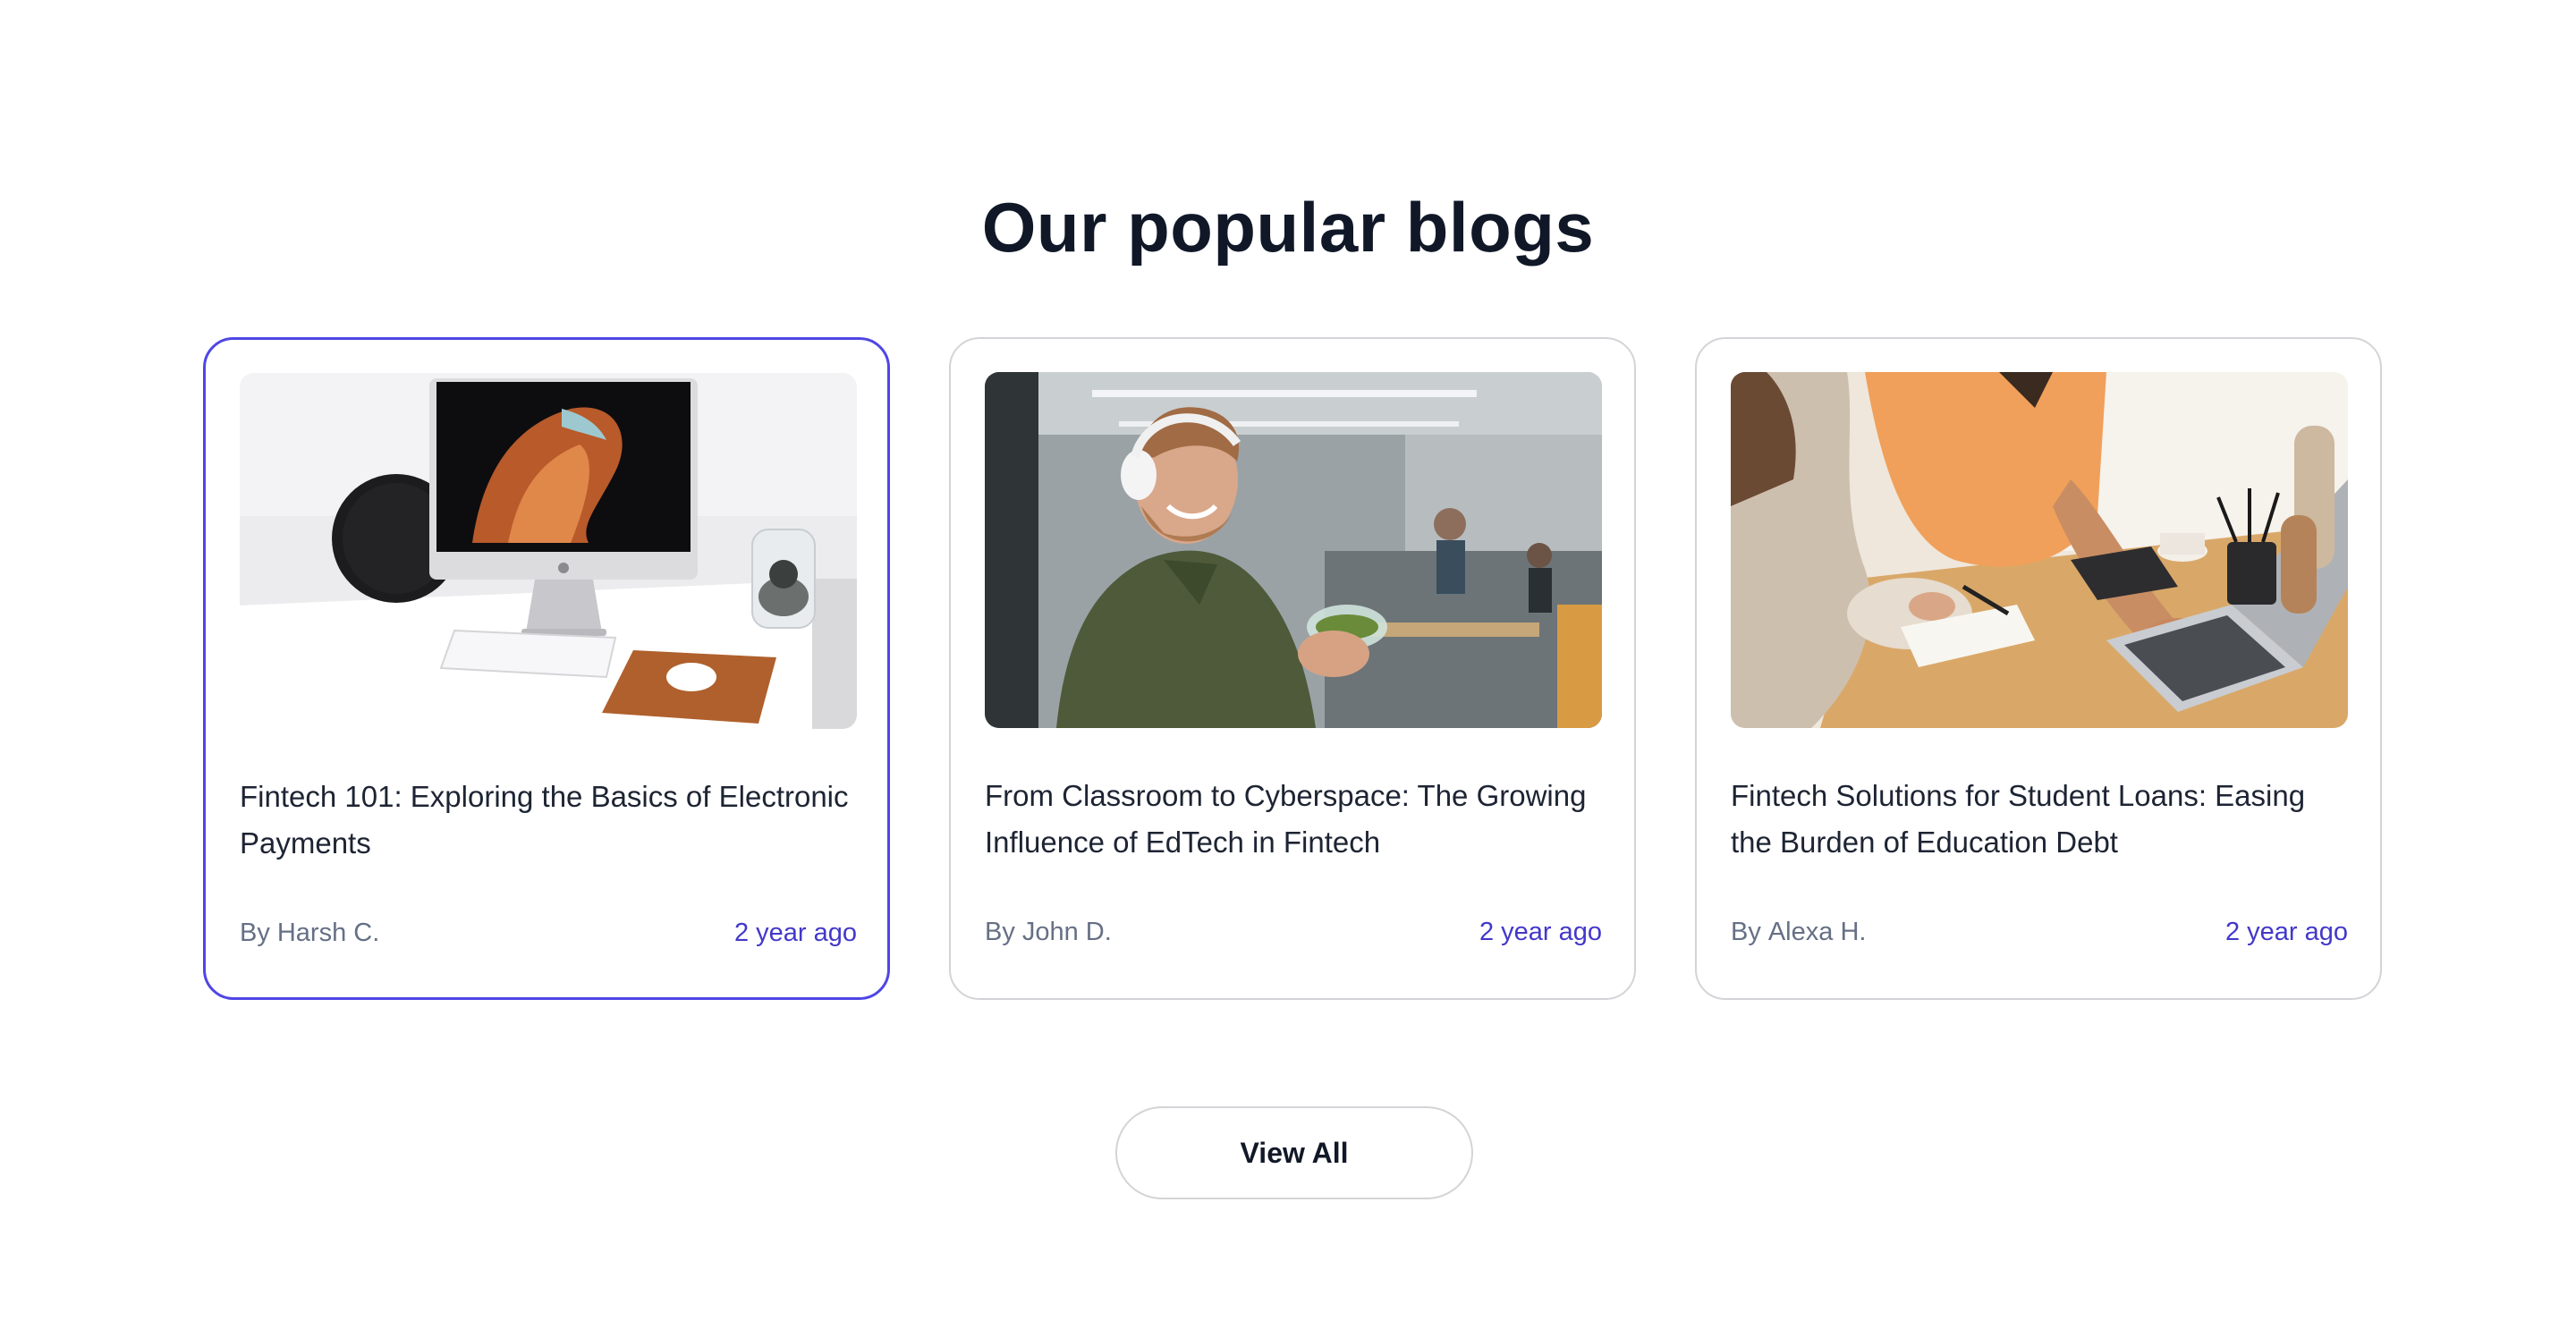 The width and height of the screenshot is (2576, 1338). I want to click on blog-meta: By Harsh C. 2 year ago, so click(548, 932).